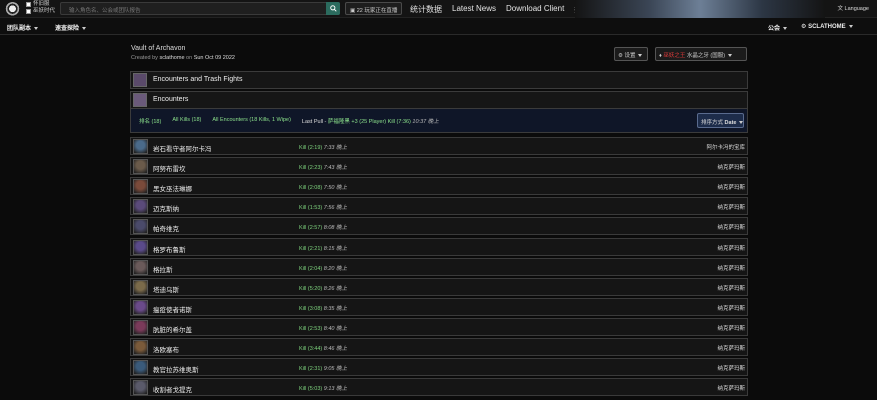 Image resolution: width=877 pixels, height=400 pixels. I want to click on user-icon: ⚙, so click(804, 27).